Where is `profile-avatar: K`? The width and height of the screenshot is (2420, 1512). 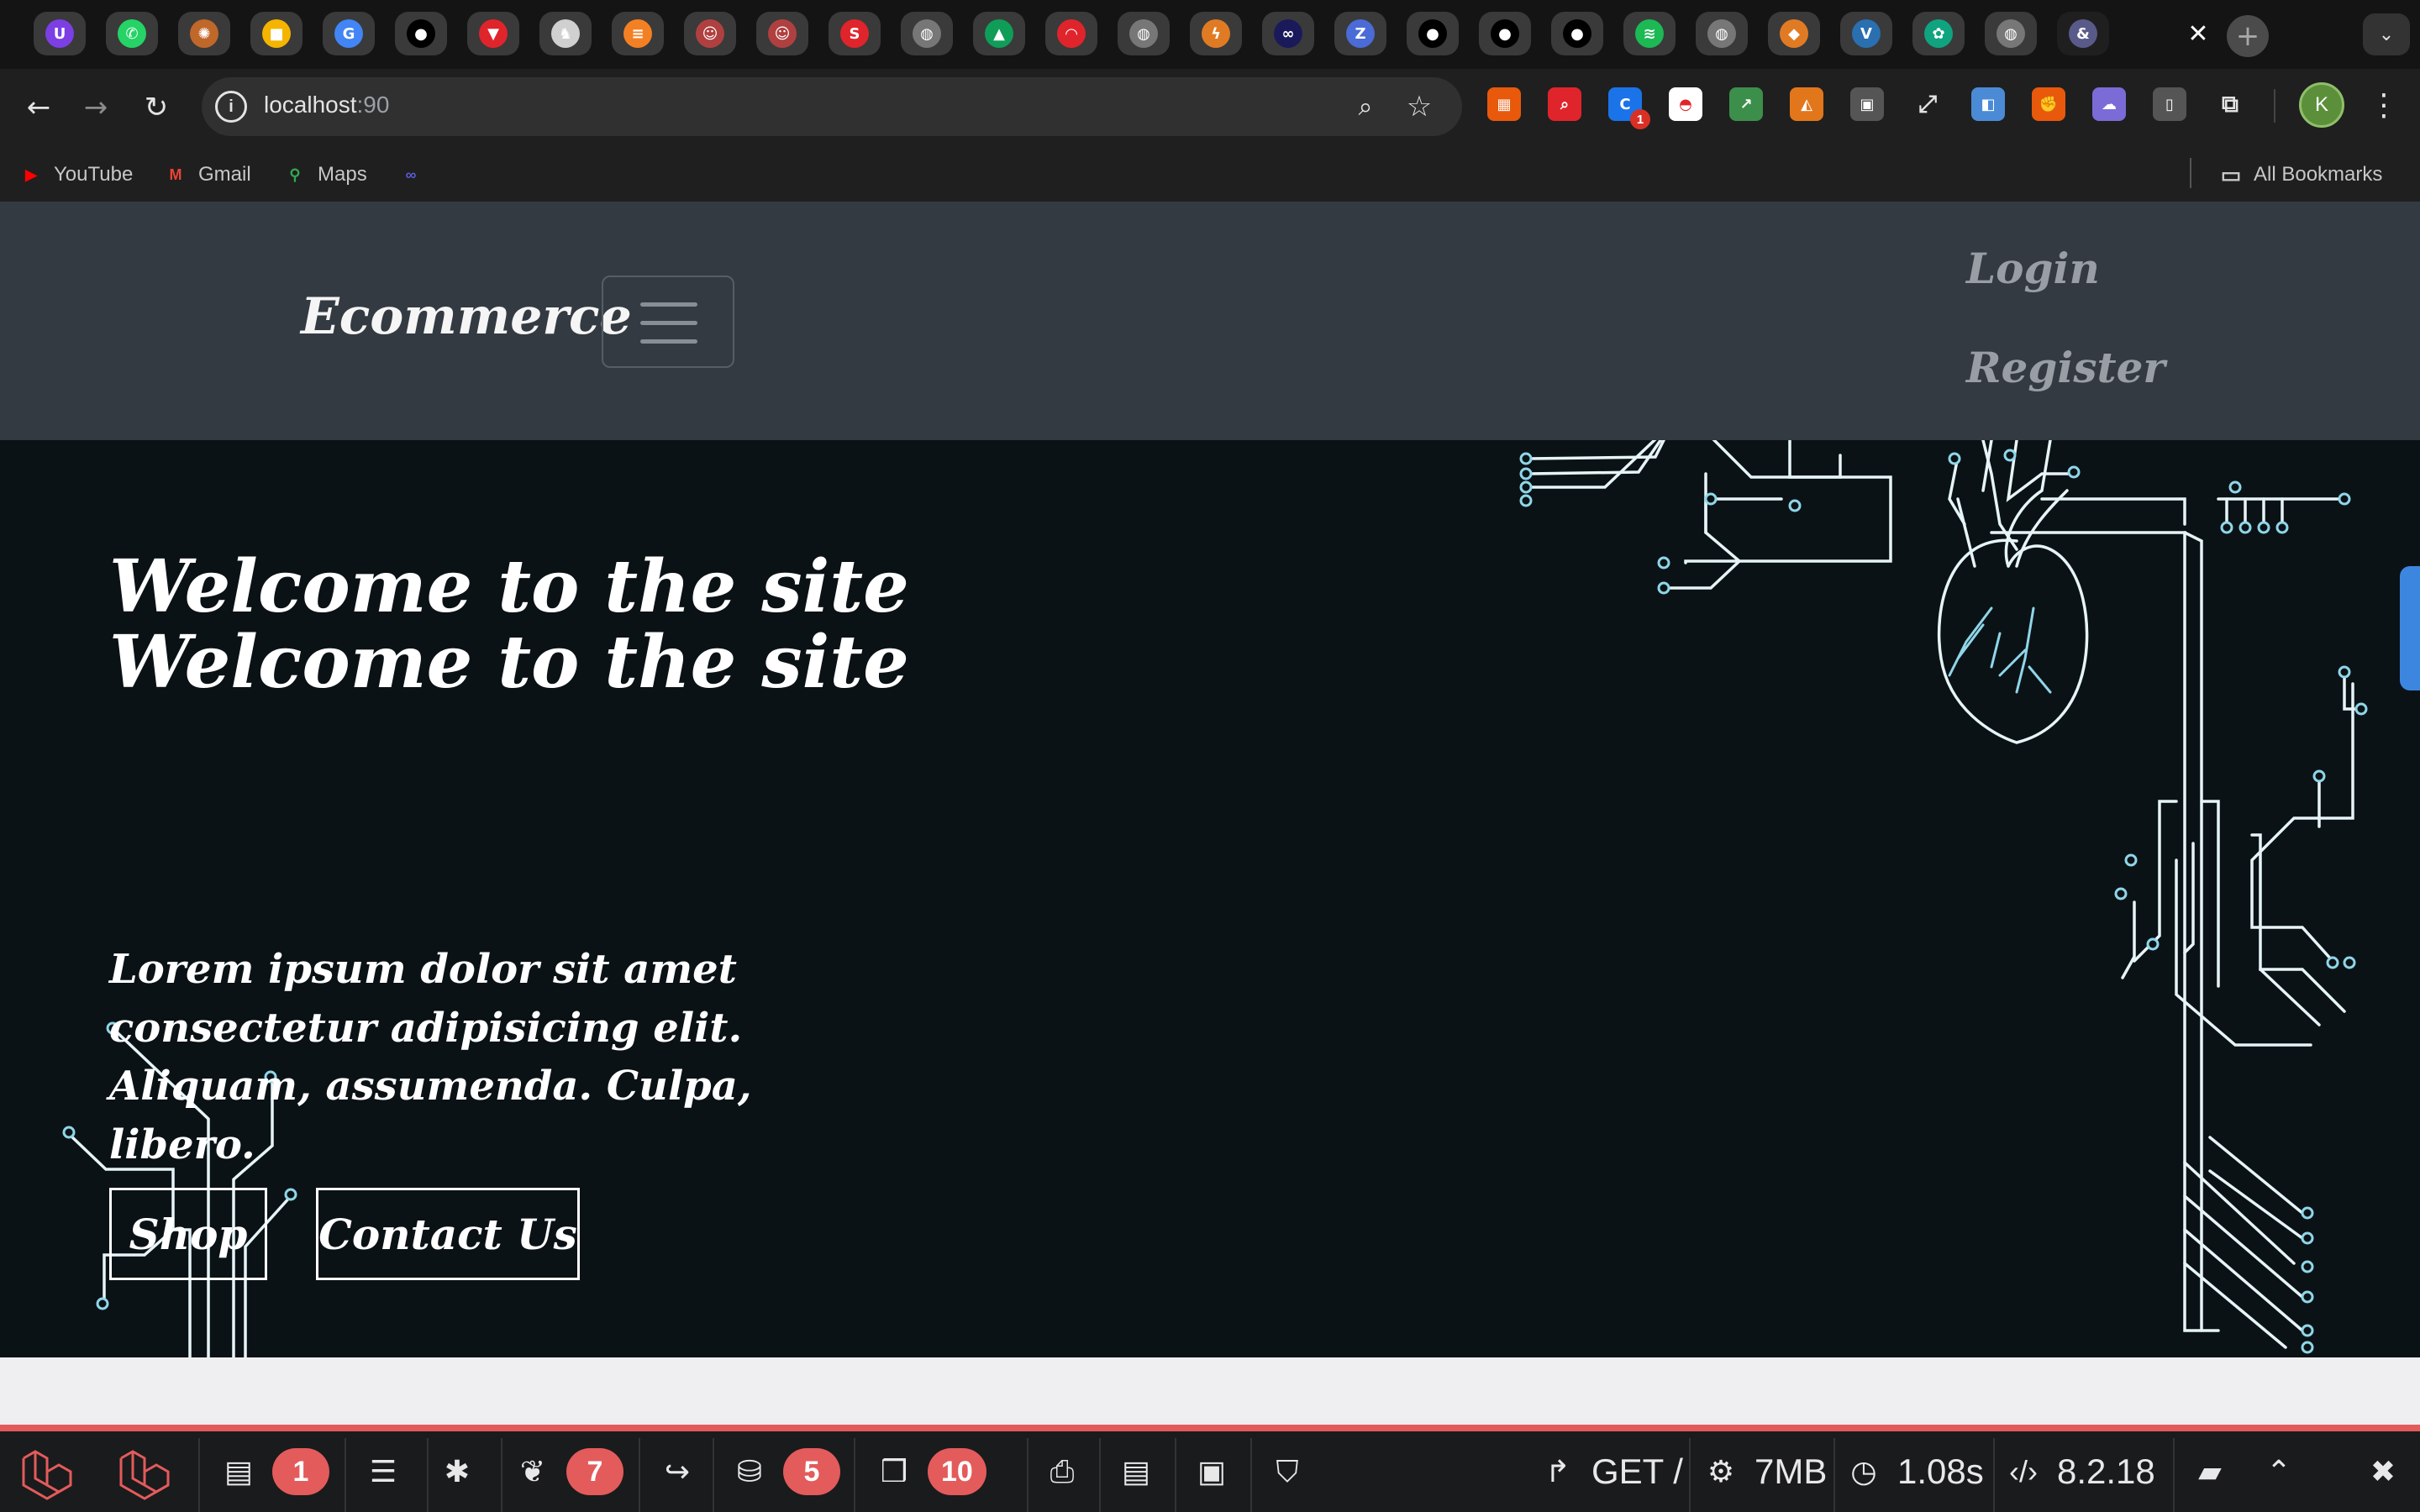 profile-avatar: K is located at coordinates (2322, 105).